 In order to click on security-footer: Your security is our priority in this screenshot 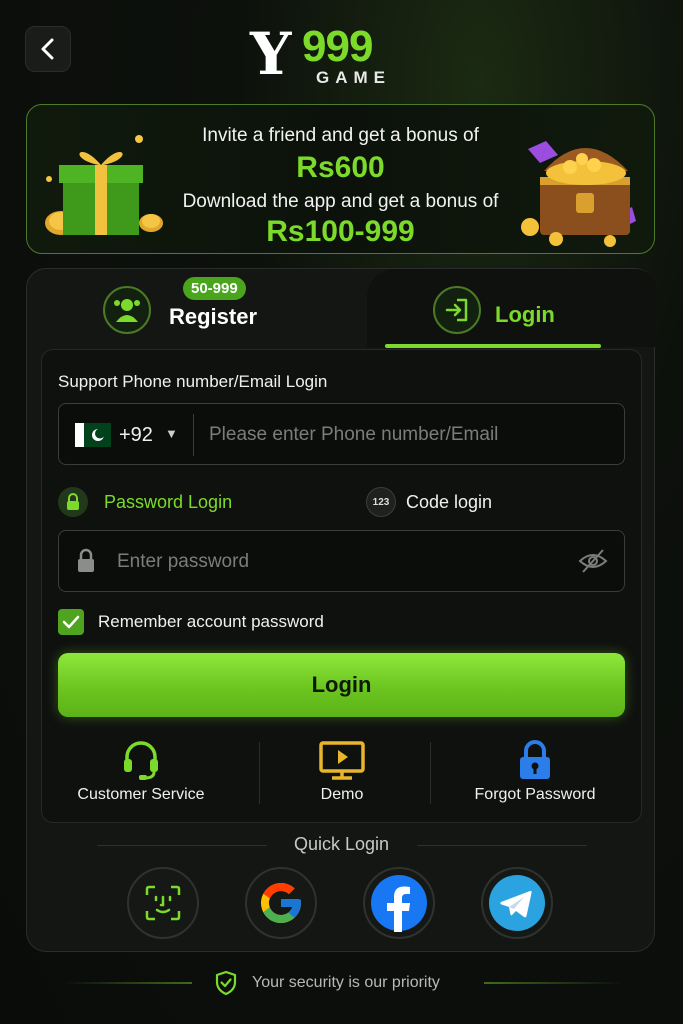, I will do `click(341, 983)`.